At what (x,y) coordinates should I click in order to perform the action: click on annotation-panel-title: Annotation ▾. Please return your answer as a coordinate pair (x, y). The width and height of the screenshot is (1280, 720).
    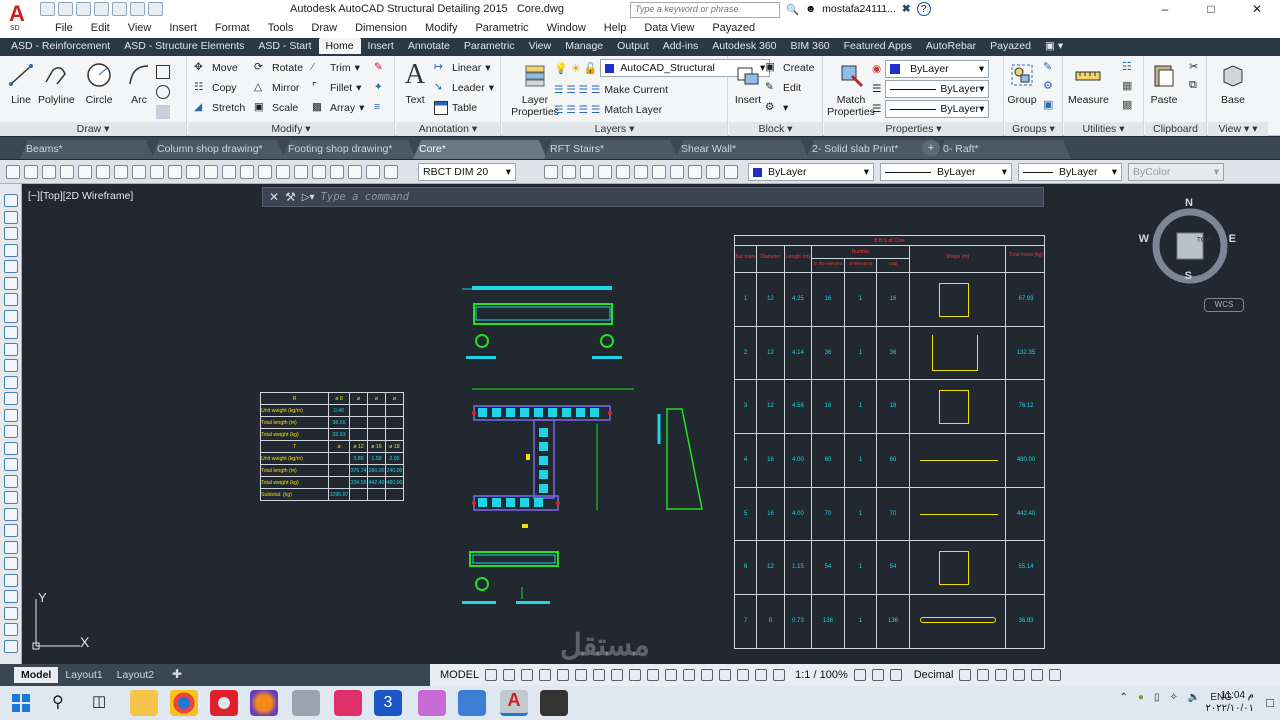
    Looking at the image, I should click on (448, 129).